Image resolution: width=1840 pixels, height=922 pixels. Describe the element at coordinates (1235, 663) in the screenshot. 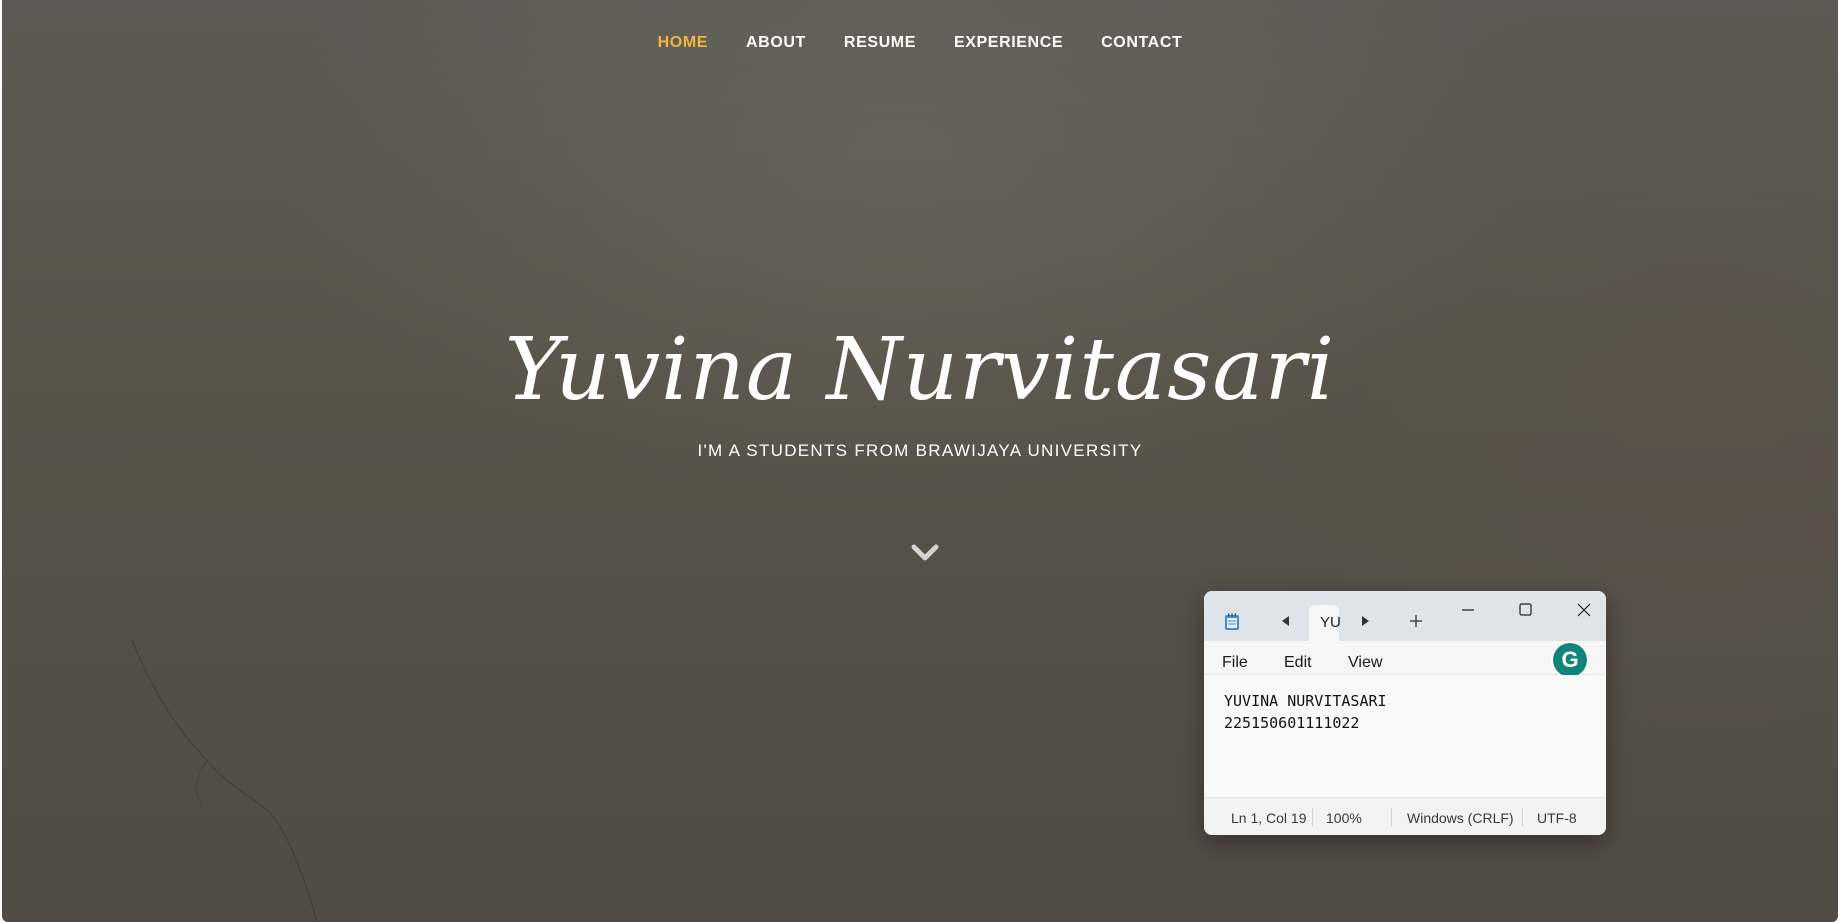

I see `menu-file: File` at that location.